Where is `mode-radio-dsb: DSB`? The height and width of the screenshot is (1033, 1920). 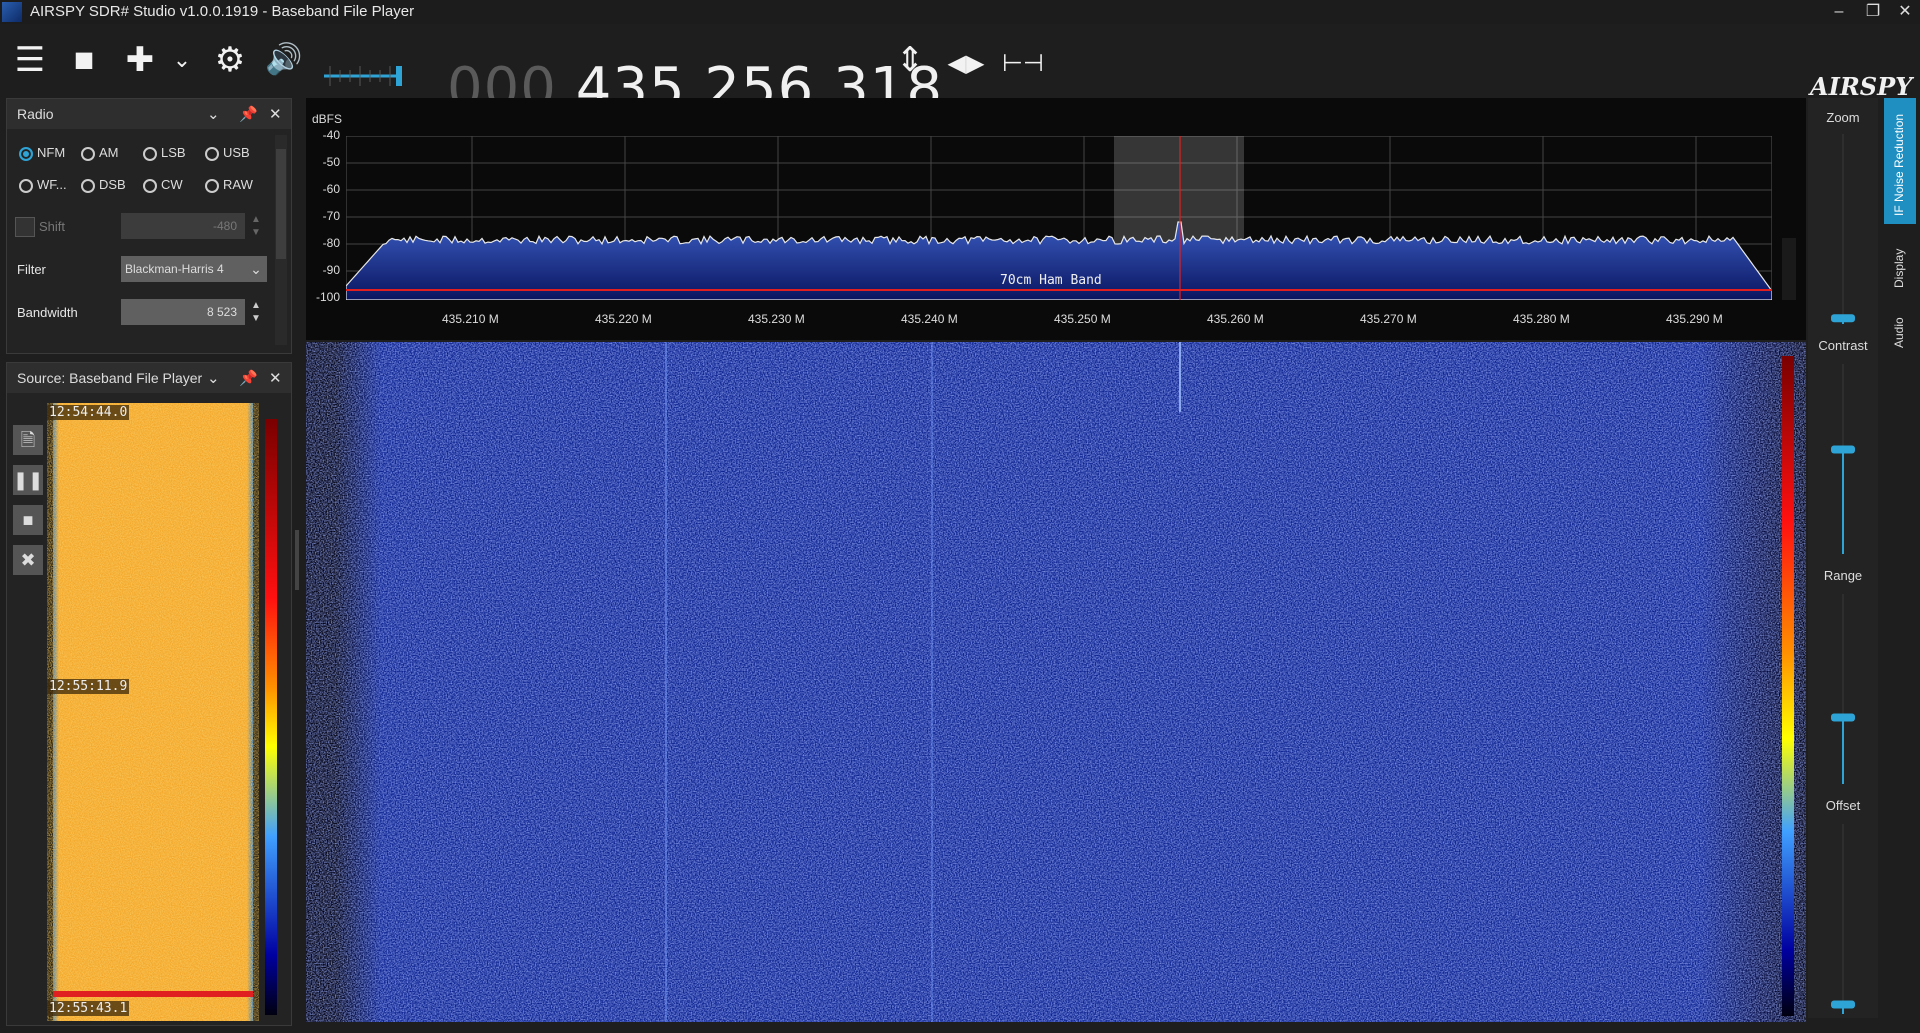
mode-radio-dsb: DSB is located at coordinates (103, 185).